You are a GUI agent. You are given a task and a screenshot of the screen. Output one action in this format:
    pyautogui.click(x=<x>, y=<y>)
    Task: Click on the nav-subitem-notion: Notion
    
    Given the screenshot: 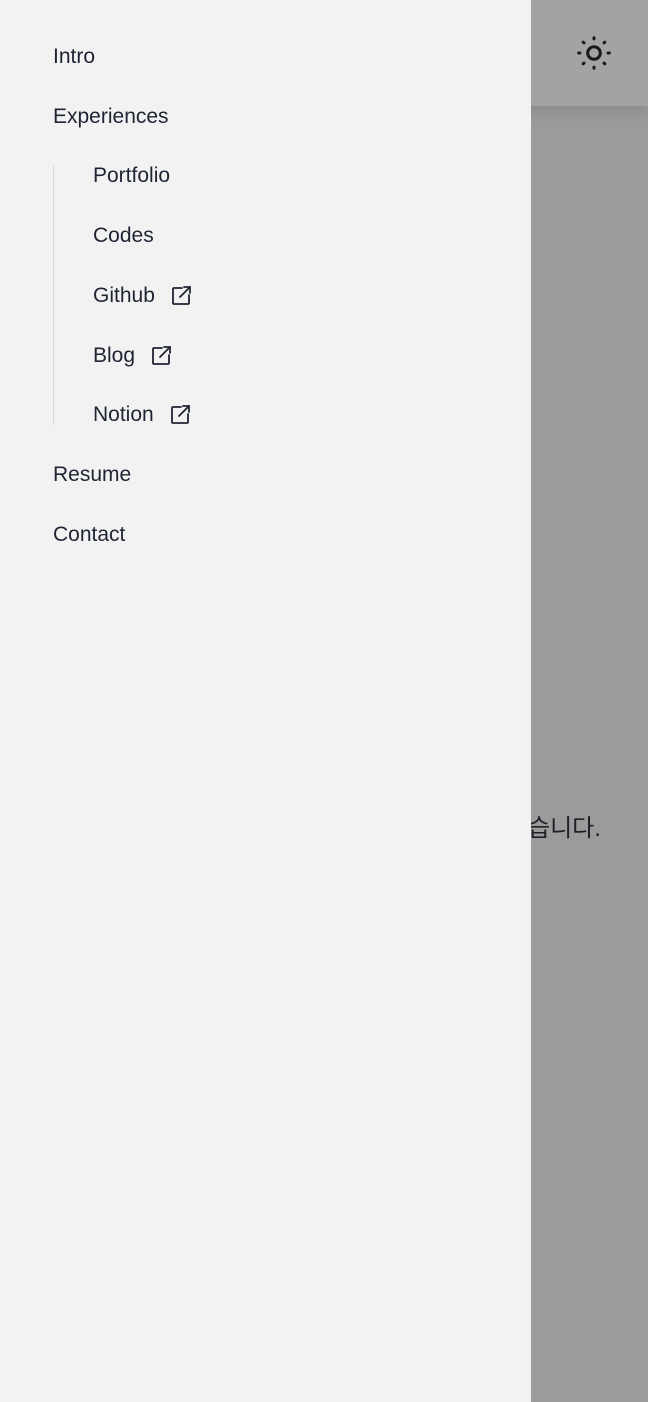 What is the action you would take?
    pyautogui.click(x=142, y=415)
    